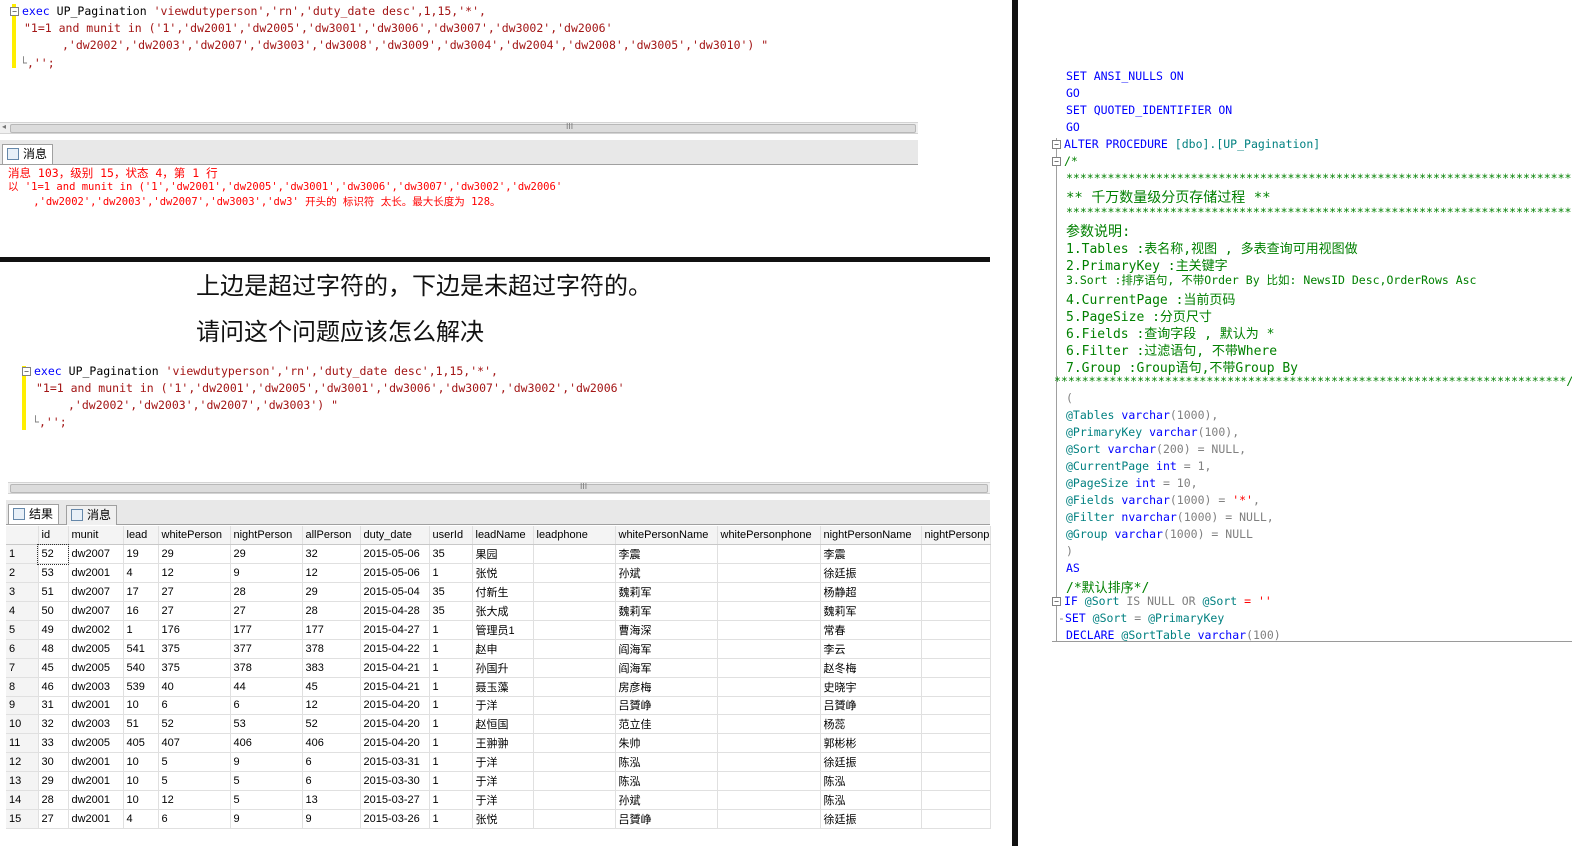 This screenshot has height=846, width=1582. What do you see at coordinates (395, 819) in the screenshot?
I see `table-cell: 2015-03-26` at bounding box center [395, 819].